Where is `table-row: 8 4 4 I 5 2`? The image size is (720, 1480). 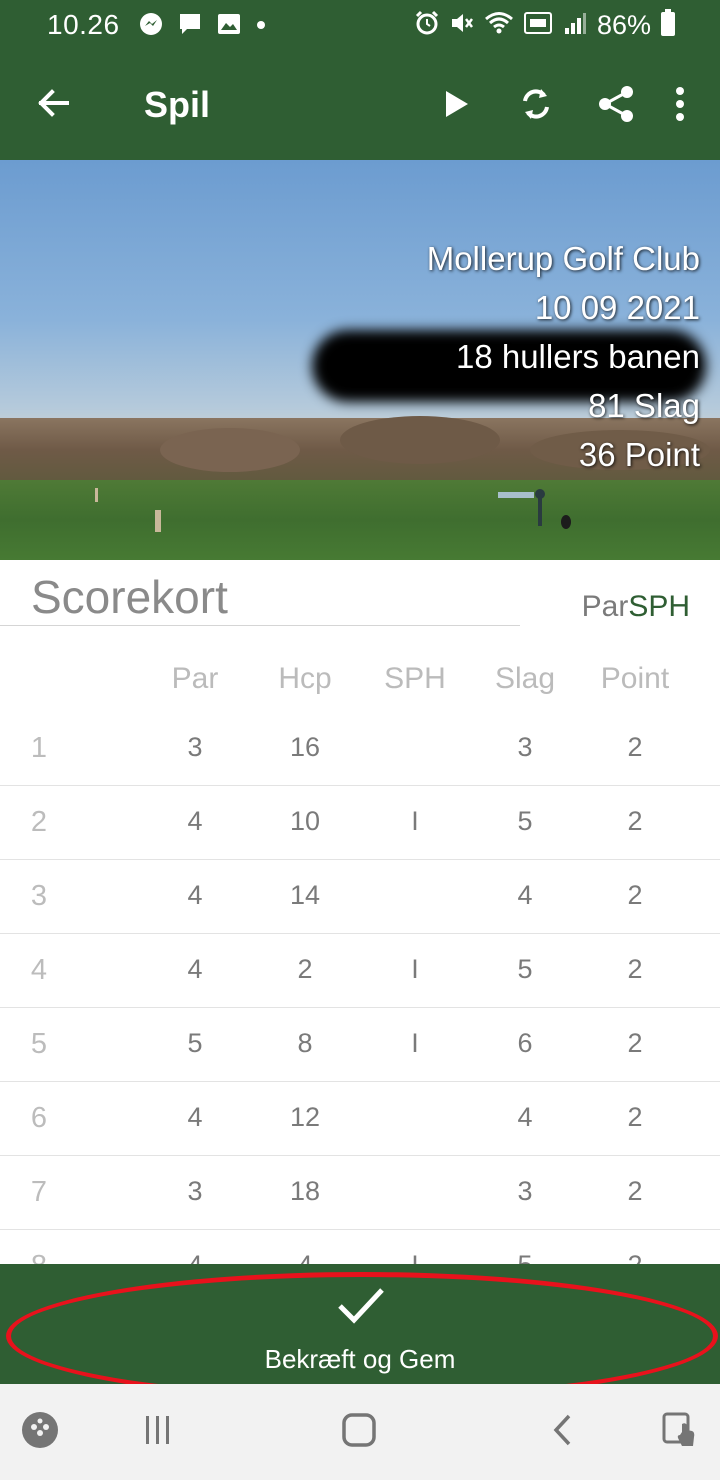
table-row: 8 4 4 I 5 2 is located at coordinates (360, 1247).